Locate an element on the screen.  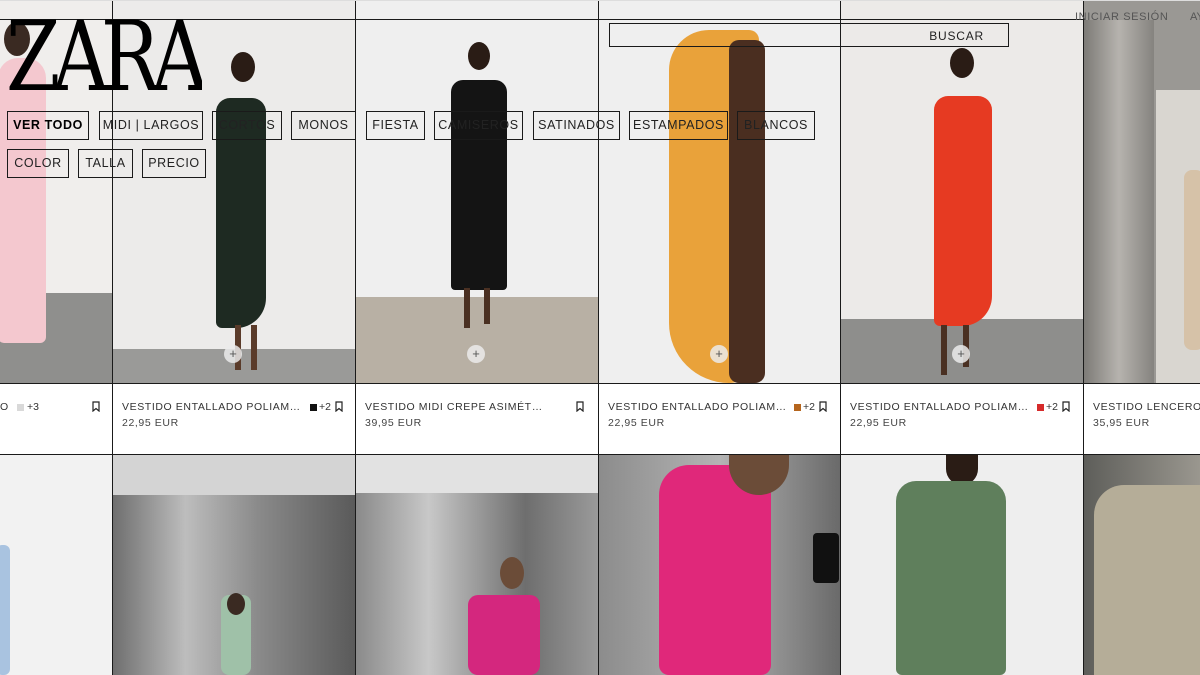
filter-talla: TALLA is located at coordinates (105, 163).